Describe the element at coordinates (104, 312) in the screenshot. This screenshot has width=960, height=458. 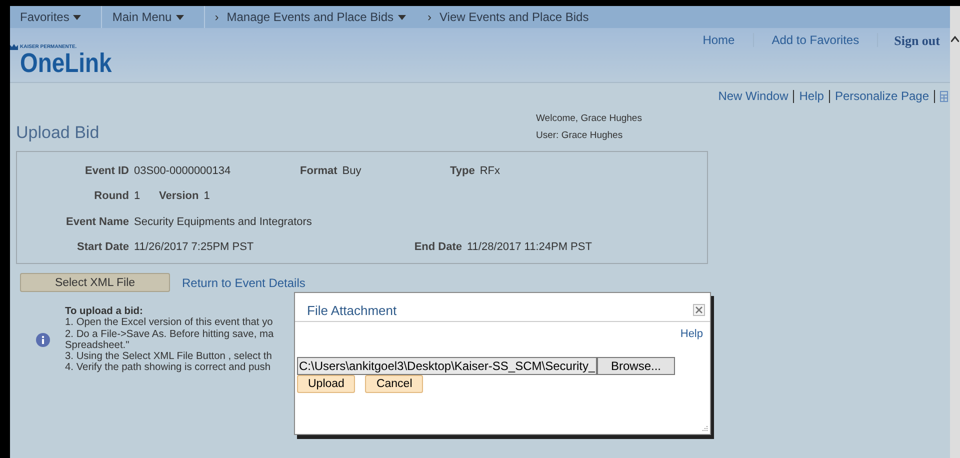
I see `instructions-heading: To upload a bid:` at that location.